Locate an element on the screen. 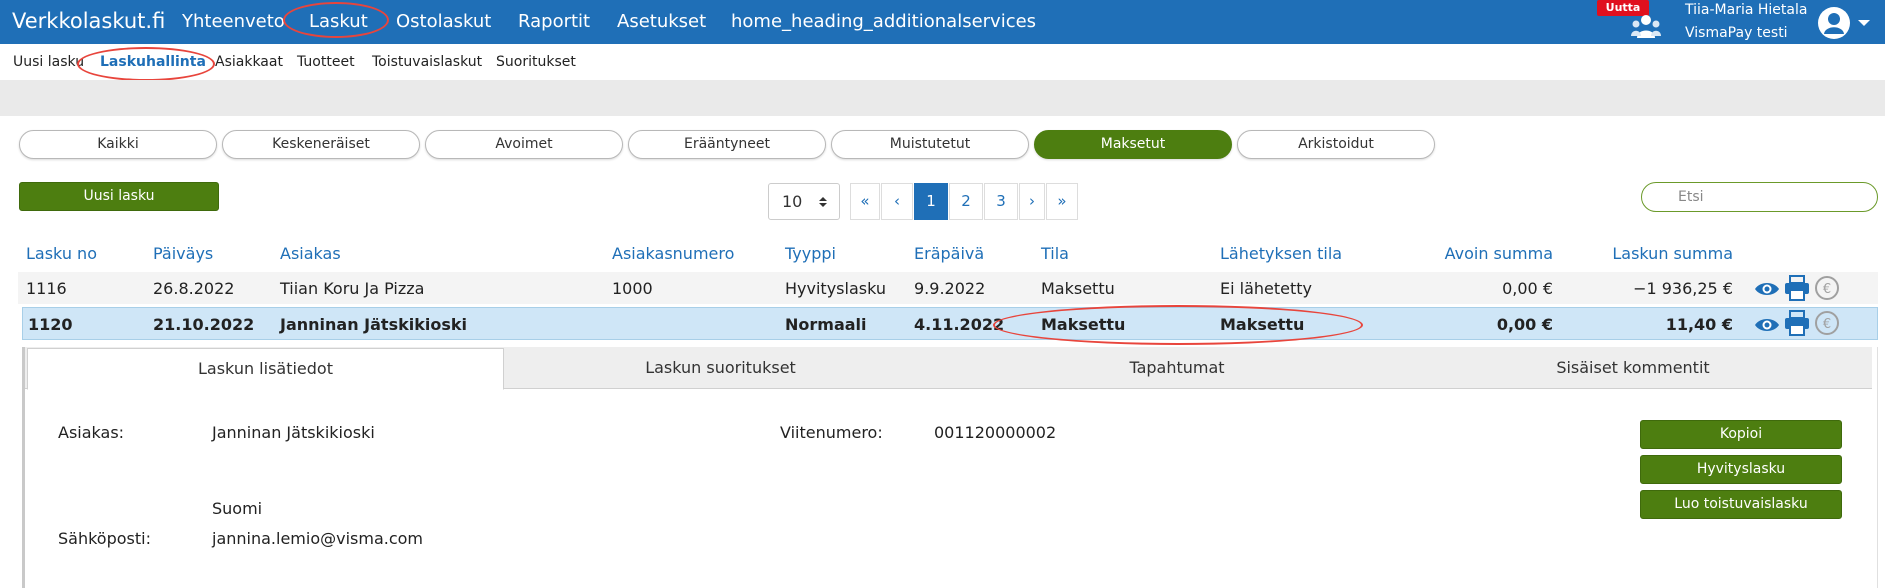  new-invoice-button: Uusi lasku is located at coordinates (119, 196).